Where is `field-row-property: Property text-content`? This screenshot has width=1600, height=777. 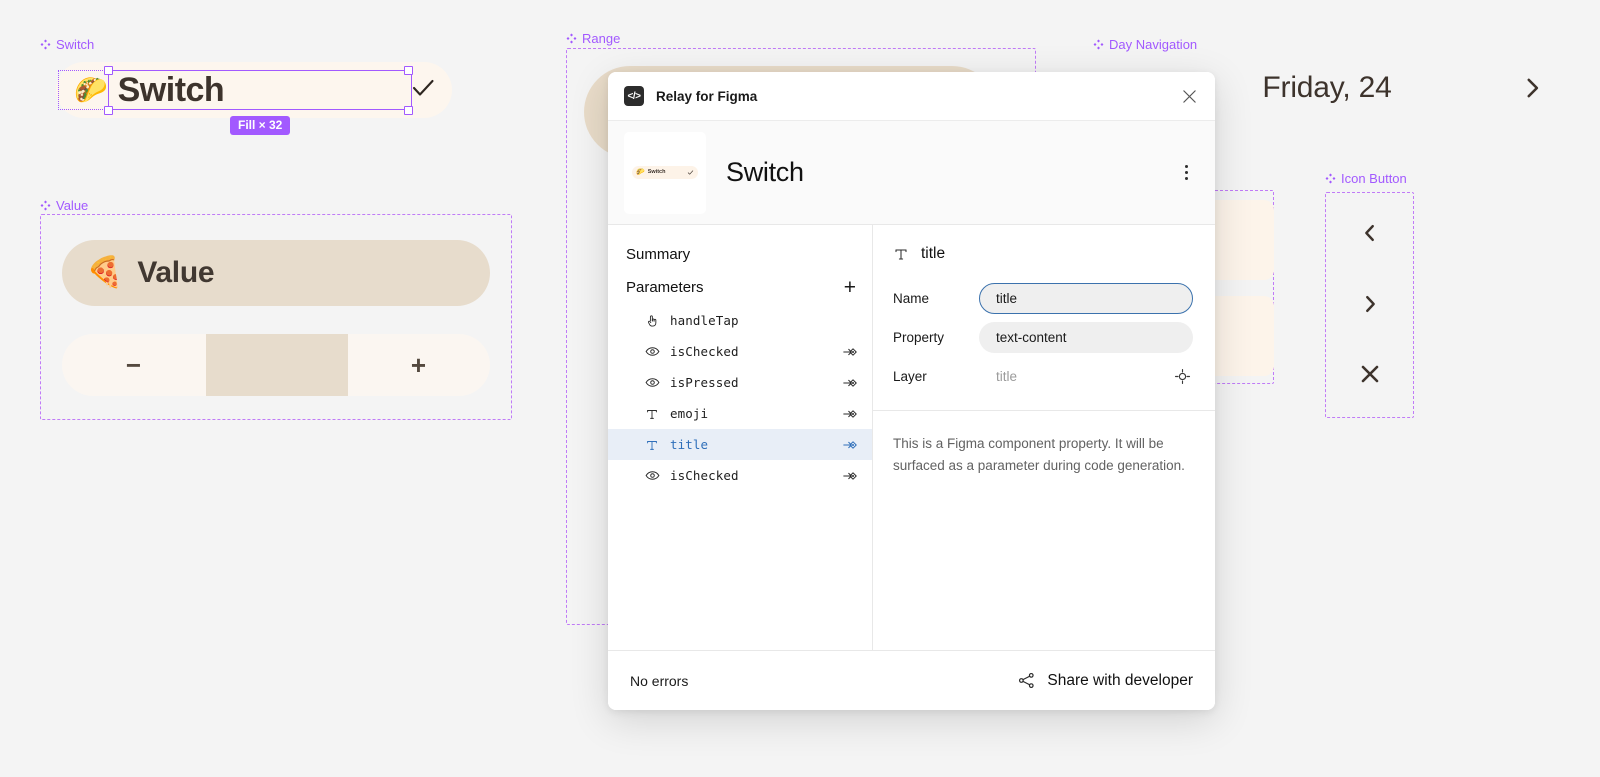
field-row-property: Property text-content is located at coordinates (1044, 337).